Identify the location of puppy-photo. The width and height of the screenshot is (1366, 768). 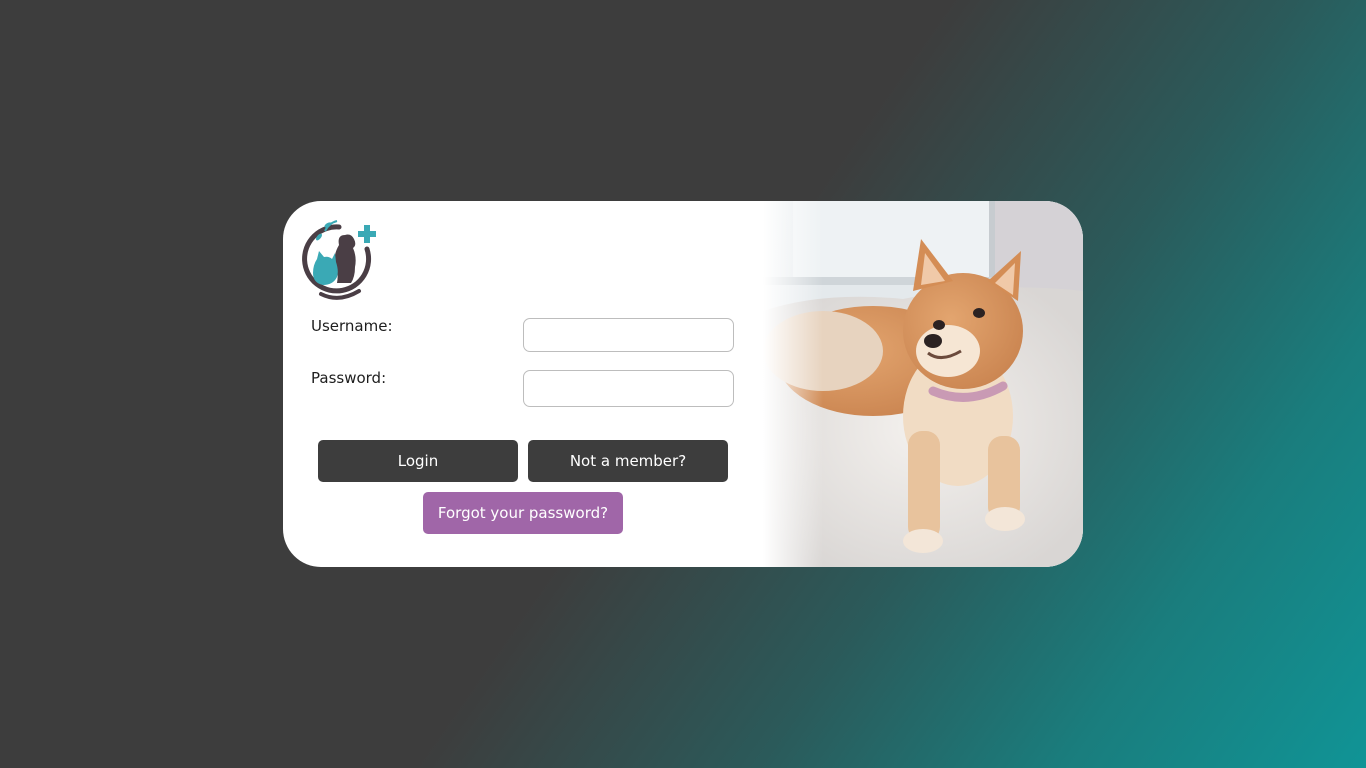
(923, 384).